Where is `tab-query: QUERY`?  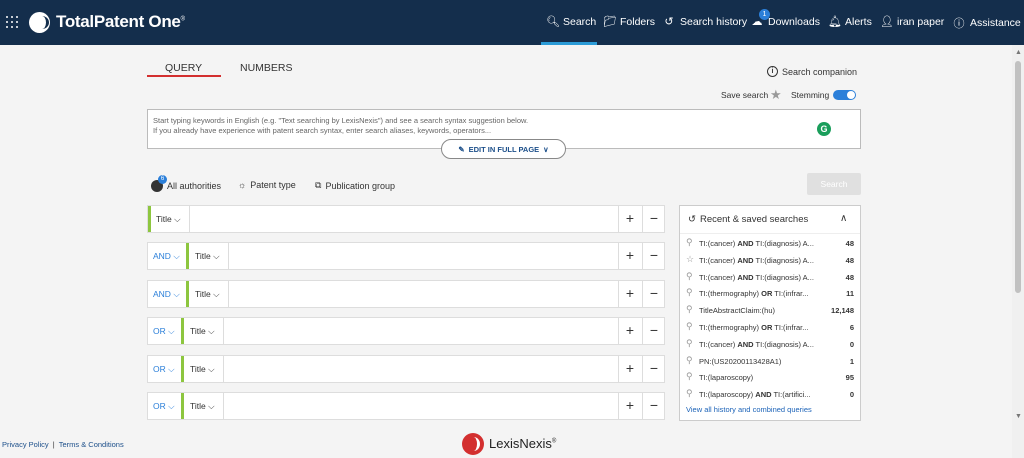
tab-query: QUERY is located at coordinates (183, 68).